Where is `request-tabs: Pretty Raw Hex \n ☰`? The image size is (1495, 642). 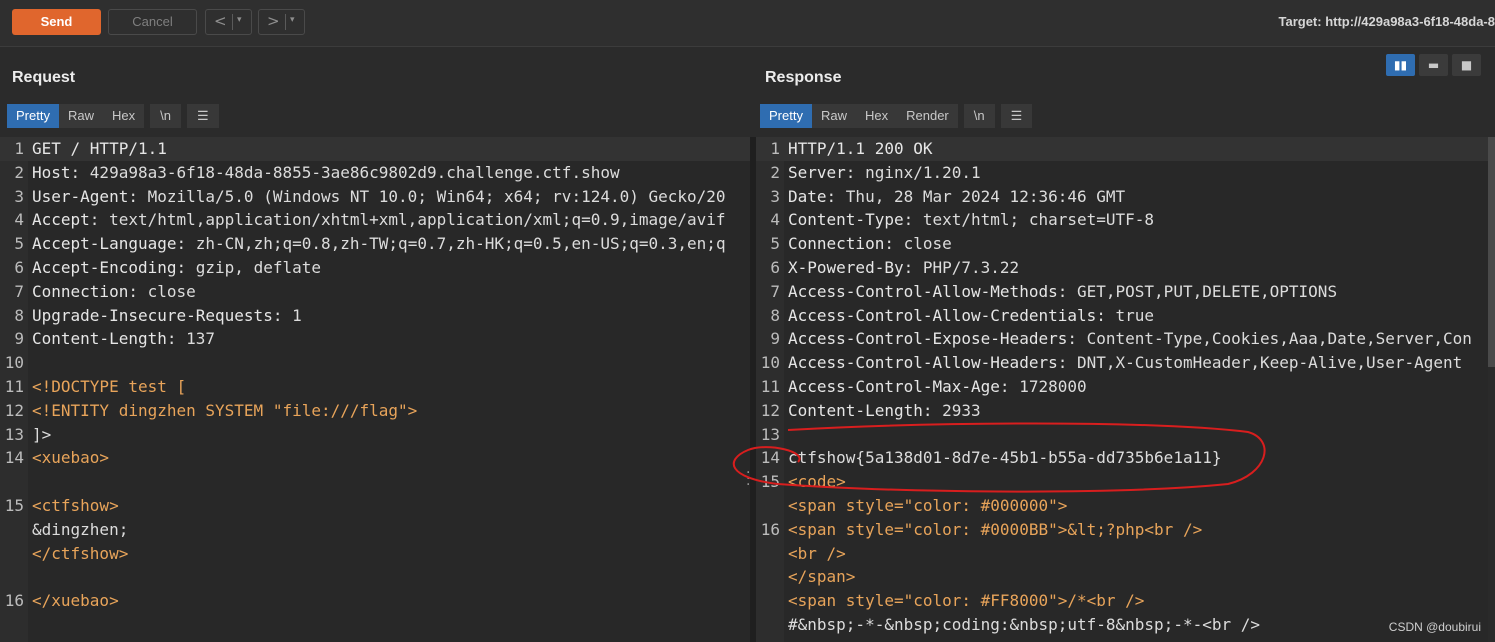 request-tabs: Pretty Raw Hex \n ☰ is located at coordinates (113, 116).